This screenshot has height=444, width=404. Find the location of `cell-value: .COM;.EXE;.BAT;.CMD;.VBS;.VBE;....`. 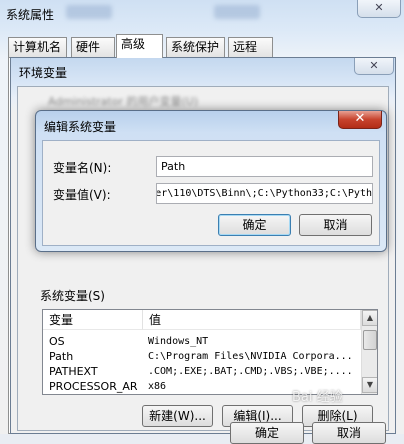

cell-value: .COM;.EXE;.BAT;.CMD;.VBS;.VBE;.... is located at coordinates (250, 371).